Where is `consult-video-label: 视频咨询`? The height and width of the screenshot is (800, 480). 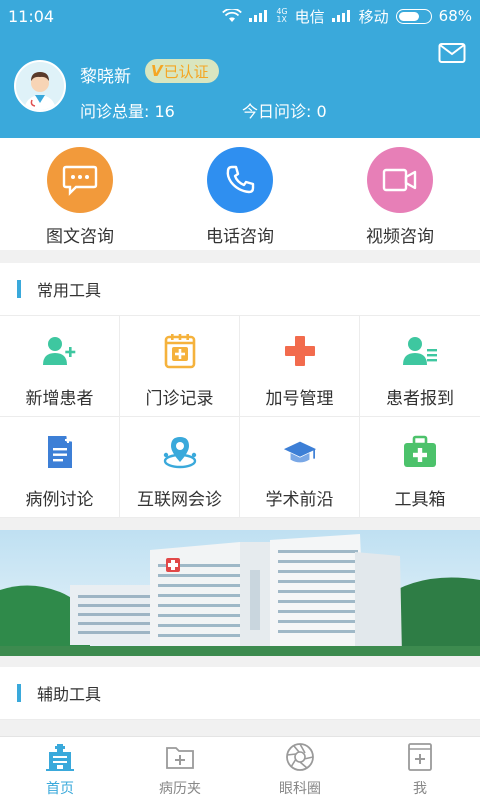 consult-video-label: 视频咨询 is located at coordinates (400, 237).